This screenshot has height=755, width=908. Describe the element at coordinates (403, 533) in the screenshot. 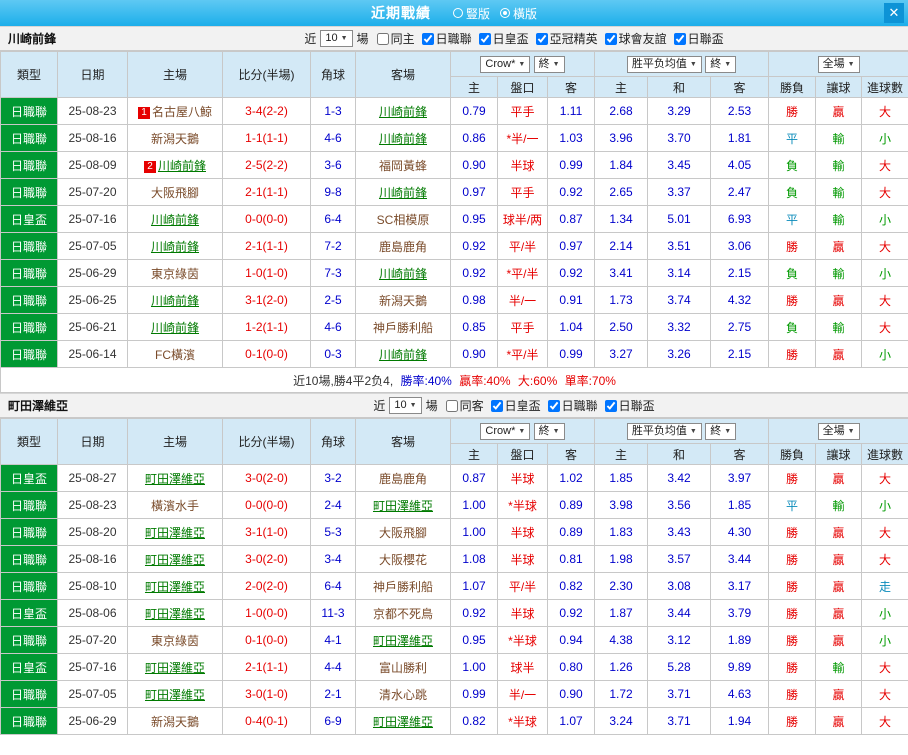

I see `away-team-link: 大阪飛腳` at that location.